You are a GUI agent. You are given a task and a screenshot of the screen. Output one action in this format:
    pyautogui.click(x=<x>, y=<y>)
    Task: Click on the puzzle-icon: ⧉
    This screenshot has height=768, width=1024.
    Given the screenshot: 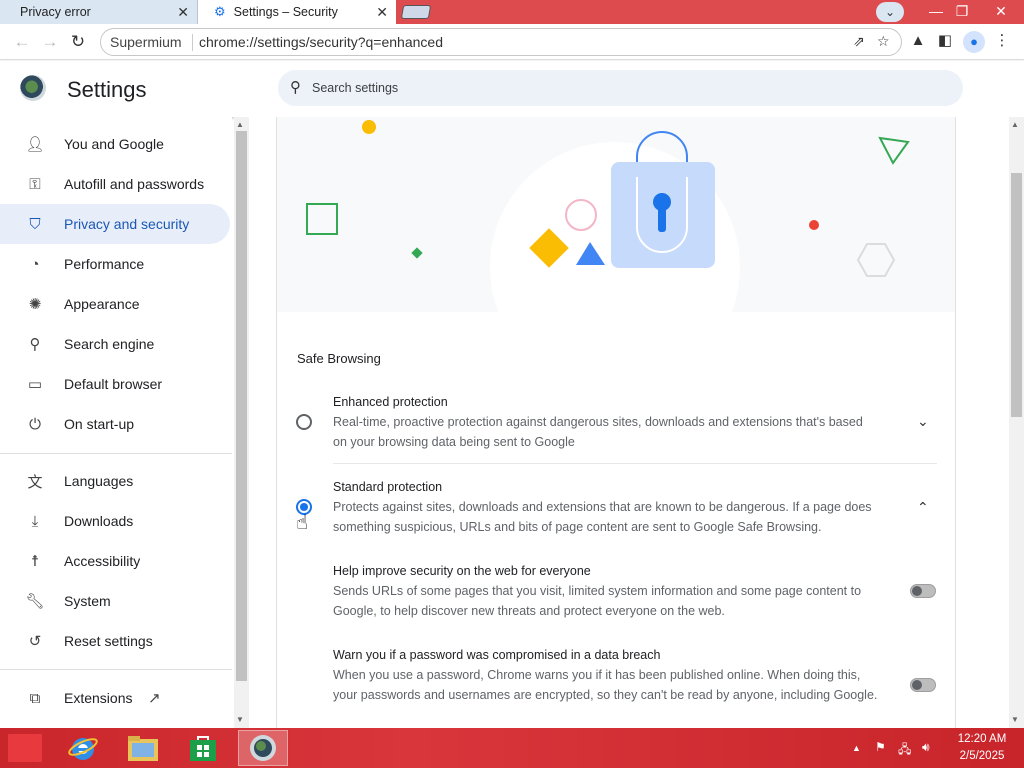 What is the action you would take?
    pyautogui.click(x=35, y=698)
    